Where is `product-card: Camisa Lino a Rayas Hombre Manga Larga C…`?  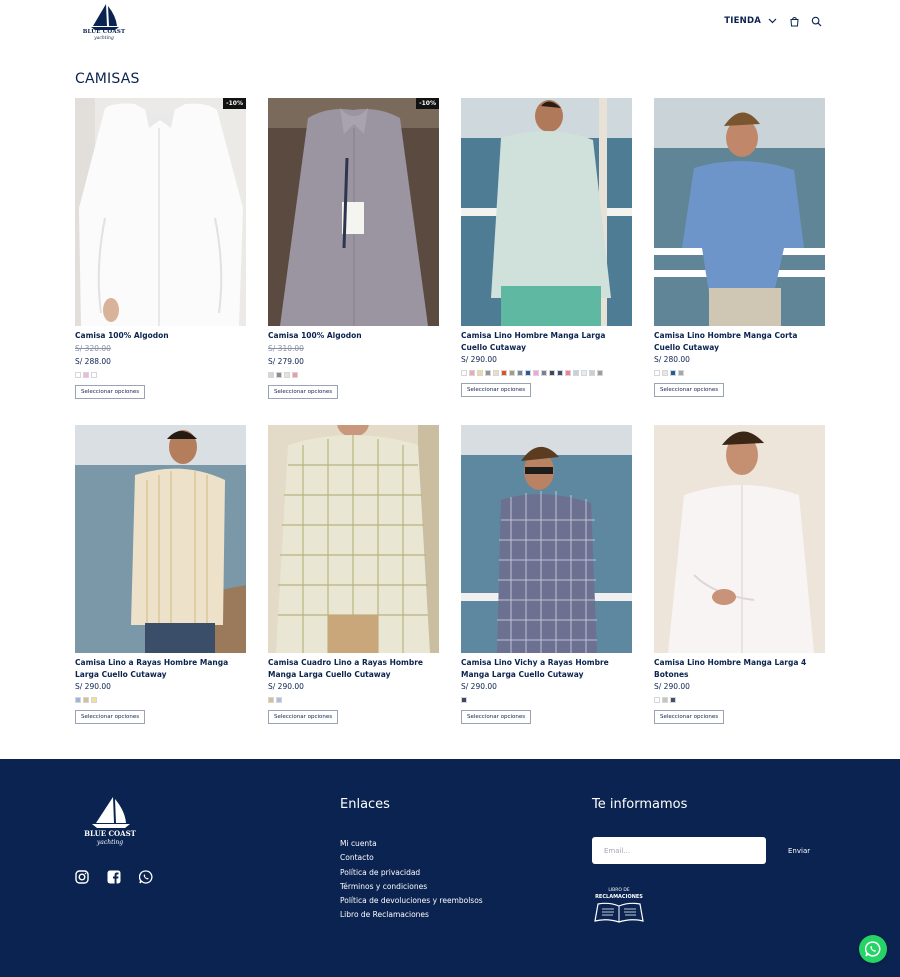
product-card: Camisa Lino a Rayas Hombre Manga Larga C… is located at coordinates (160, 574).